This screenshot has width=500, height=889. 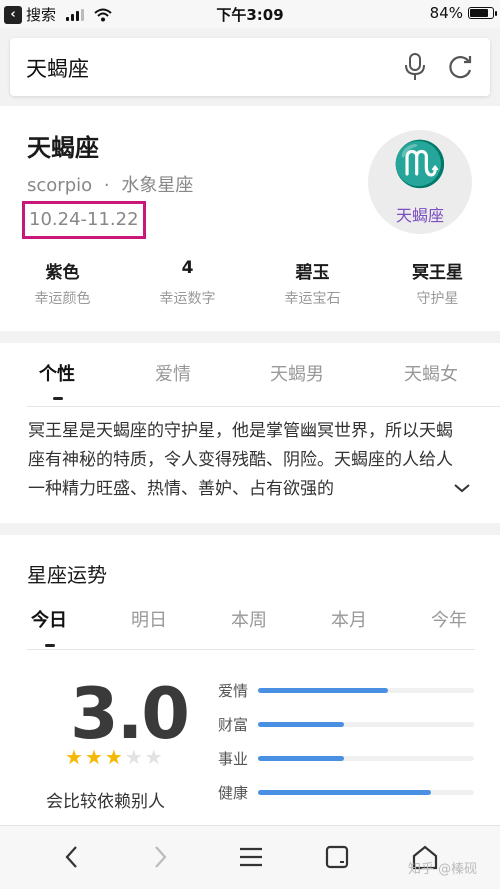 I want to click on bottom-toolbar: 知乎 @榛砚, so click(x=250, y=857).